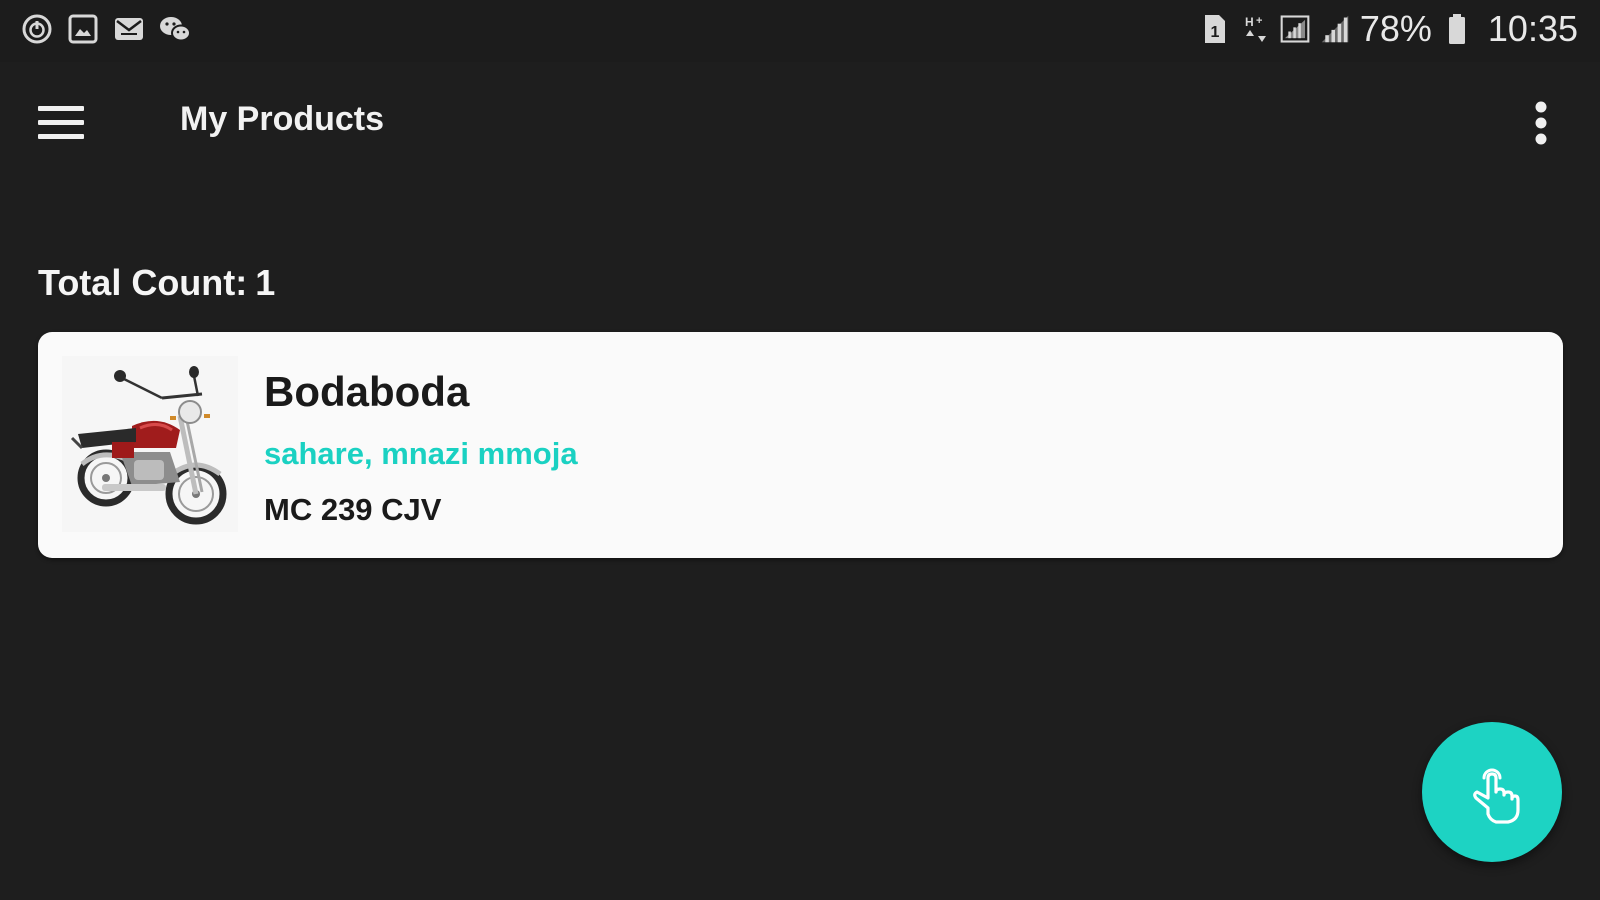  What do you see at coordinates (353, 509) in the screenshot?
I see `product-plate-number: MC 239 CJV` at bounding box center [353, 509].